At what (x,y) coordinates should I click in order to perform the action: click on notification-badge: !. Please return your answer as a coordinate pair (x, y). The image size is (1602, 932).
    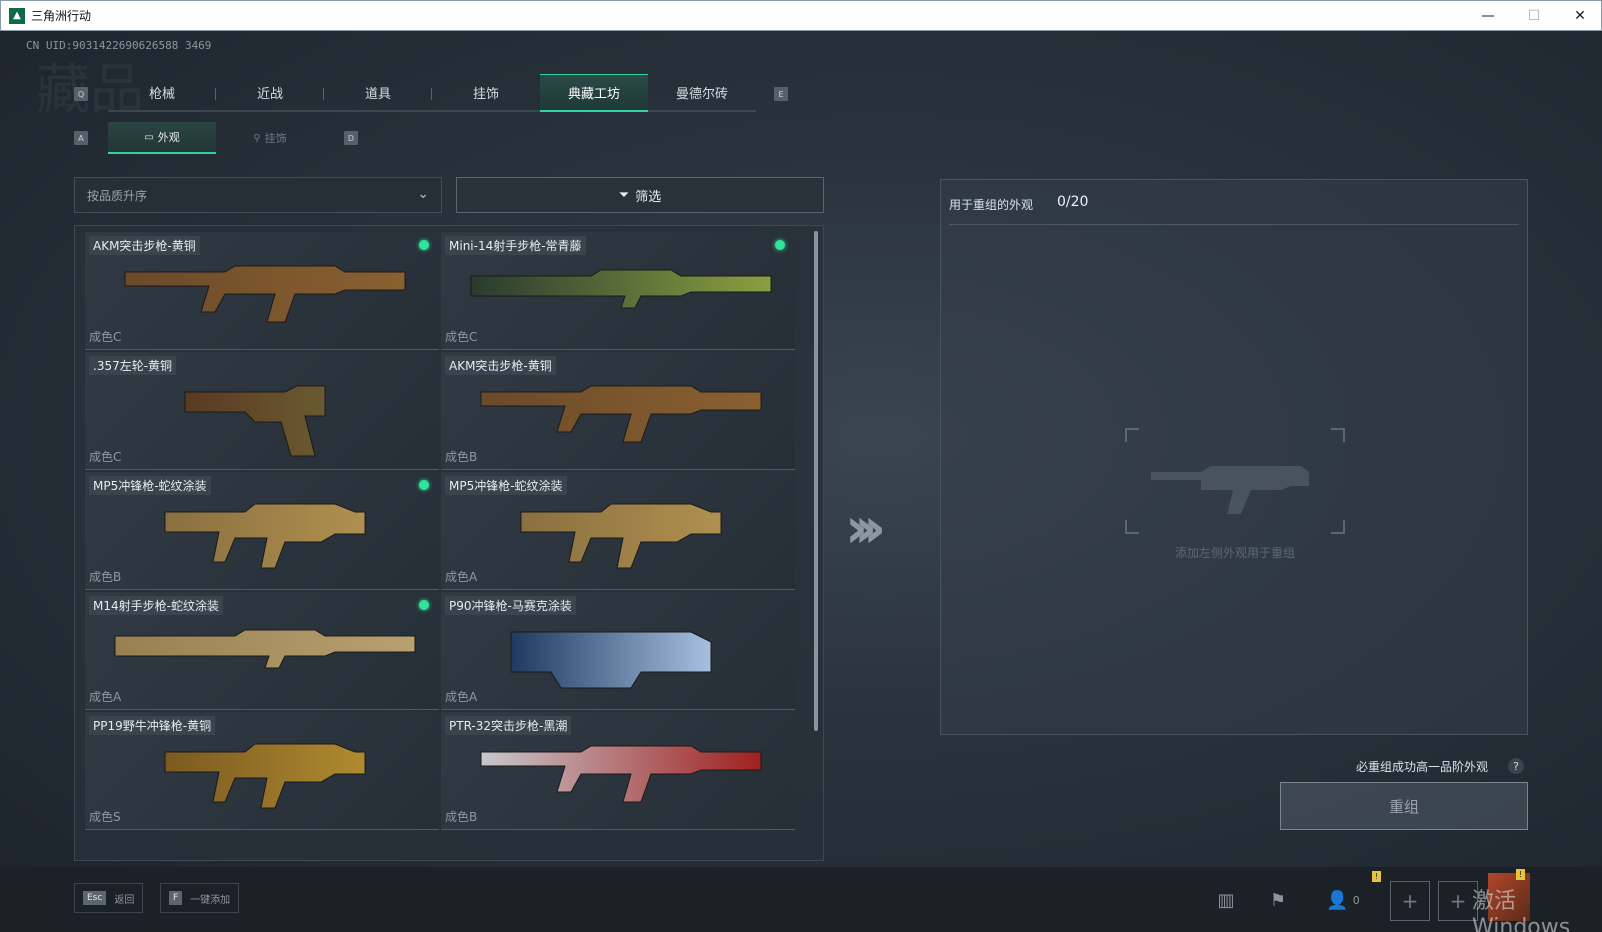
    Looking at the image, I should click on (1376, 876).